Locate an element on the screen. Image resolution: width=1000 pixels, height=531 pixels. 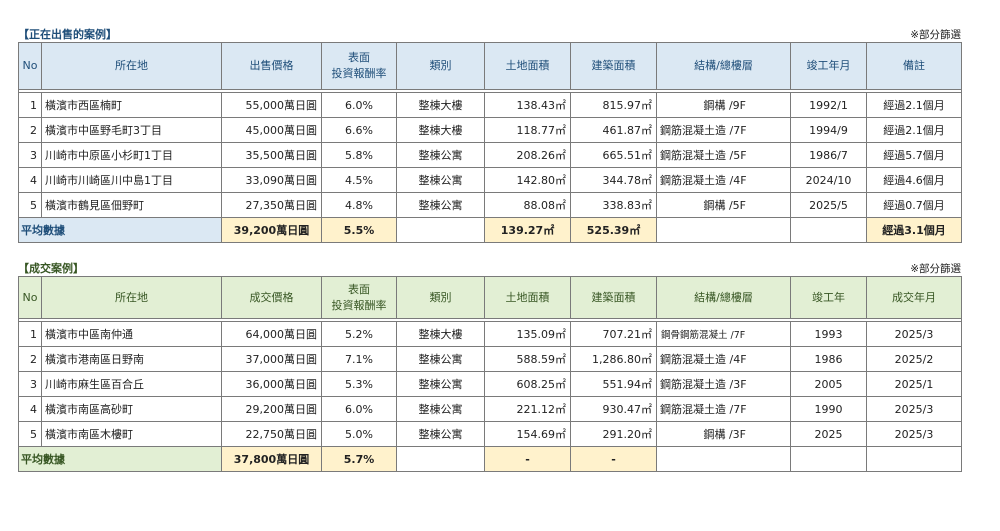
row-building-area: 551.94㎡ is located at coordinates (613, 384).